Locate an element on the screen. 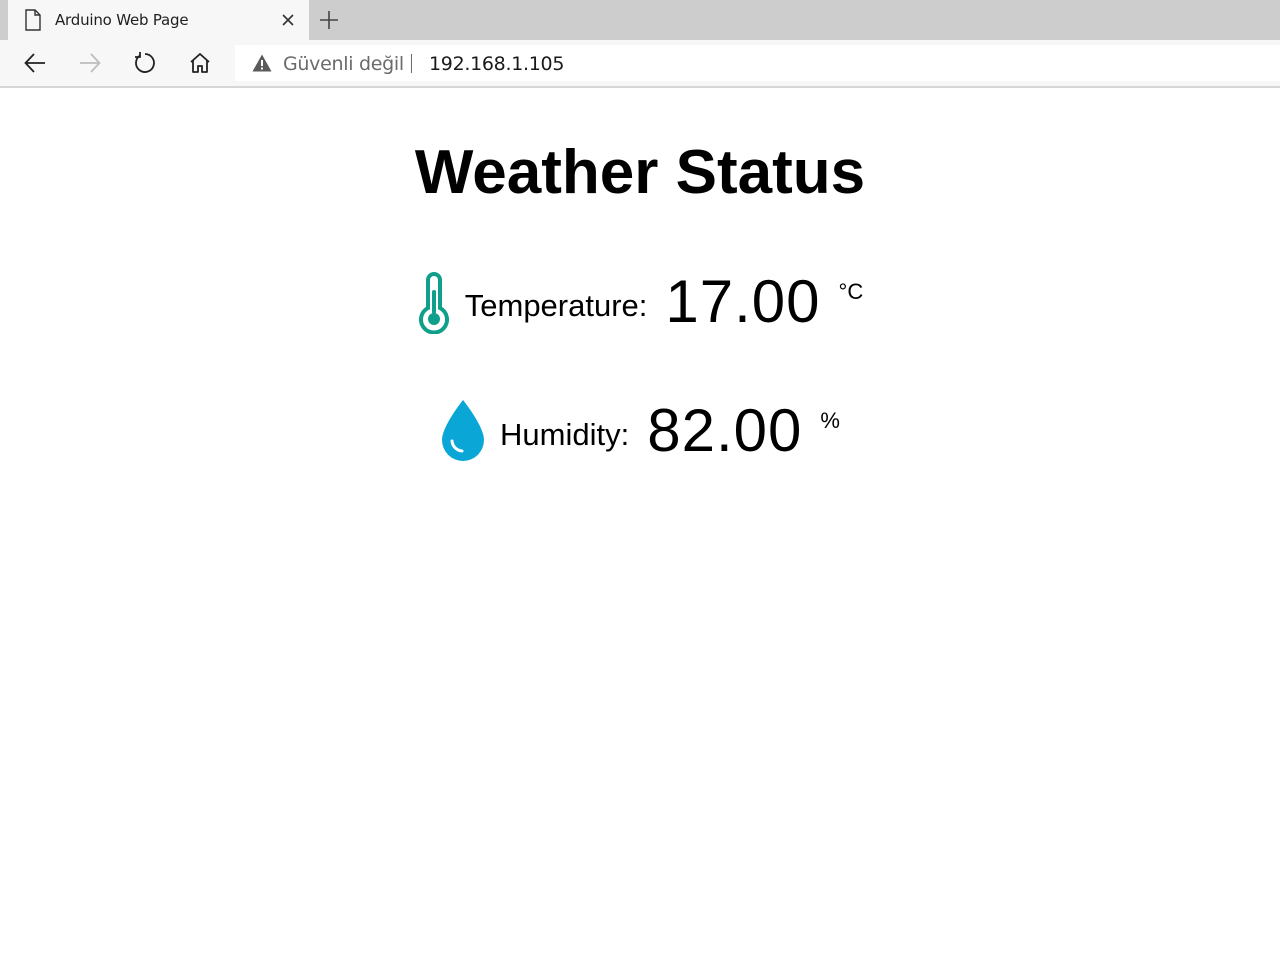 The image size is (1280, 960). back-arrow-icon is located at coordinates (35, 63).